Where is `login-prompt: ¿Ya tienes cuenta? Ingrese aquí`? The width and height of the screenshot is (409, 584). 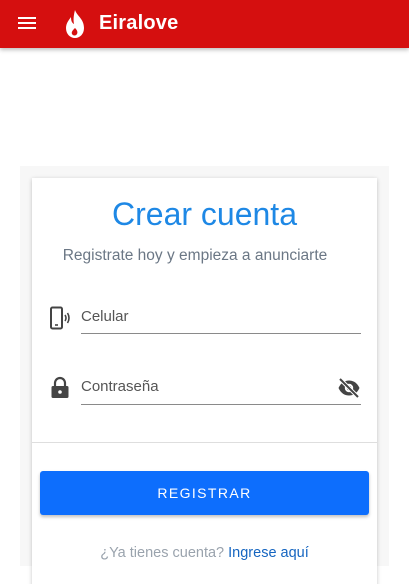 login-prompt: ¿Ya tienes cuenta? Ingrese aquí is located at coordinates (204, 553).